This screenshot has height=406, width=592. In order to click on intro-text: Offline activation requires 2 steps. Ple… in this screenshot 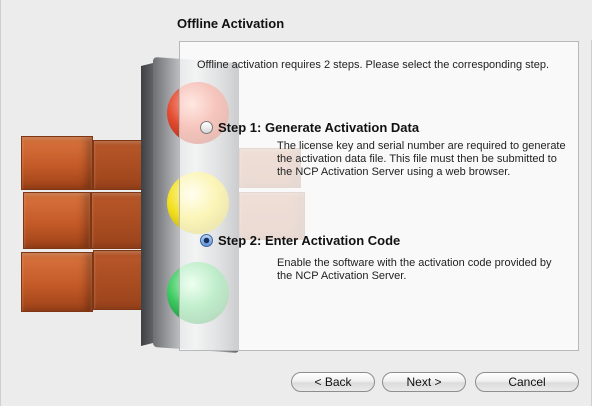, I will do `click(373, 65)`.